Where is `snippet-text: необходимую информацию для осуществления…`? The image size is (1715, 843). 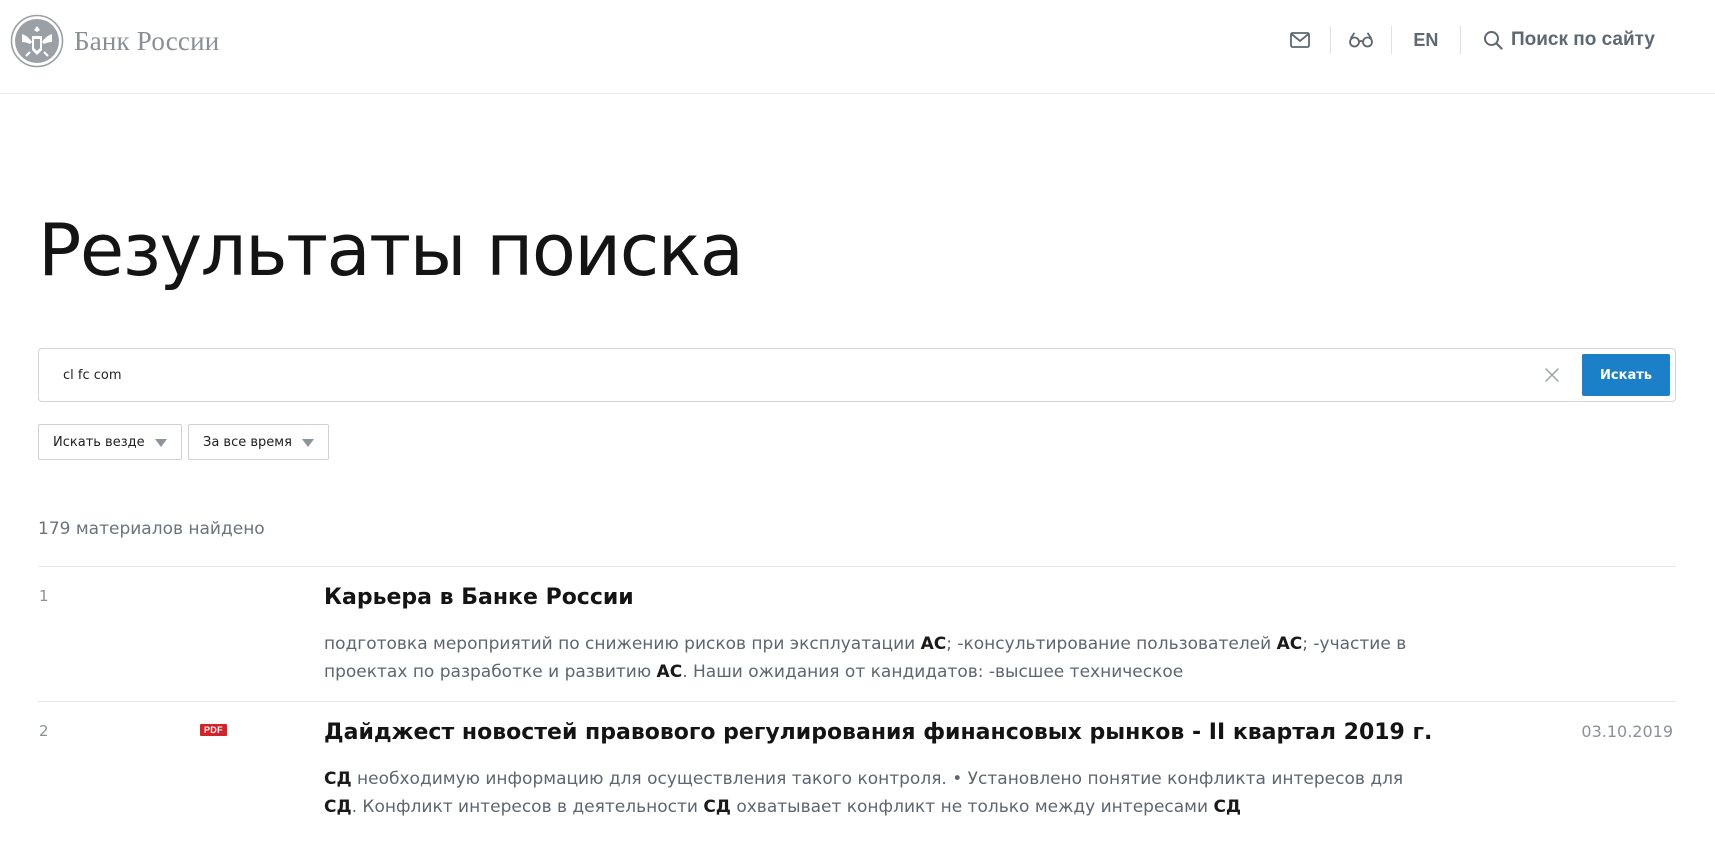 snippet-text: необходимую информацию для осуществления… is located at coordinates (877, 779).